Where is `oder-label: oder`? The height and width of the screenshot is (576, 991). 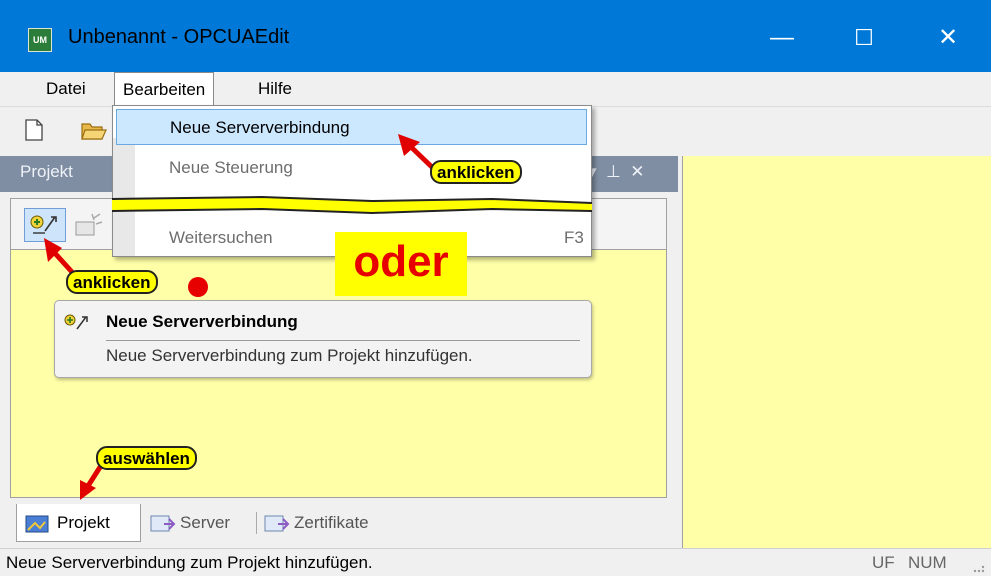 oder-label: oder is located at coordinates (401, 264).